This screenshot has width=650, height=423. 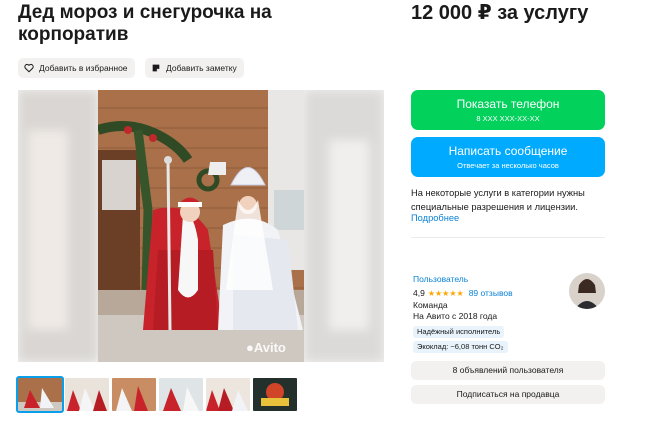 I want to click on add-to-favorites-button: Добавить в избранное, so click(x=76, y=68).